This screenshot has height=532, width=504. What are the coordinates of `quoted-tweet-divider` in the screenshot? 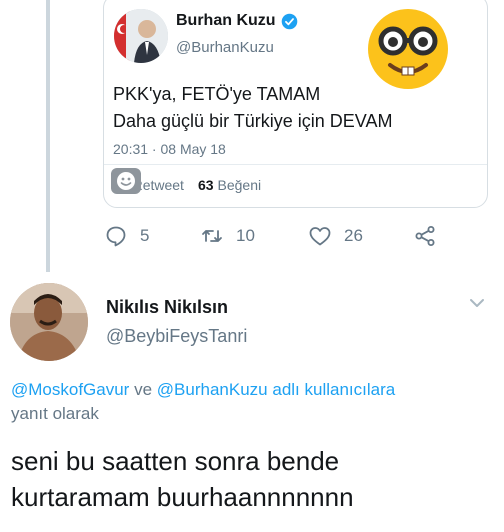 It's located at (295, 164).